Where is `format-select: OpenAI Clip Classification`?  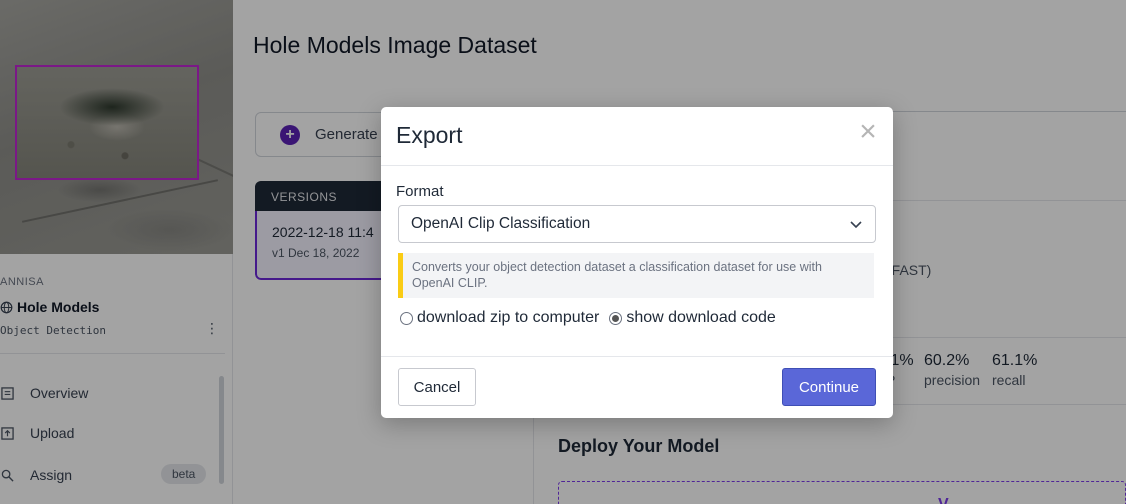
format-select: OpenAI Clip Classification is located at coordinates (637, 224).